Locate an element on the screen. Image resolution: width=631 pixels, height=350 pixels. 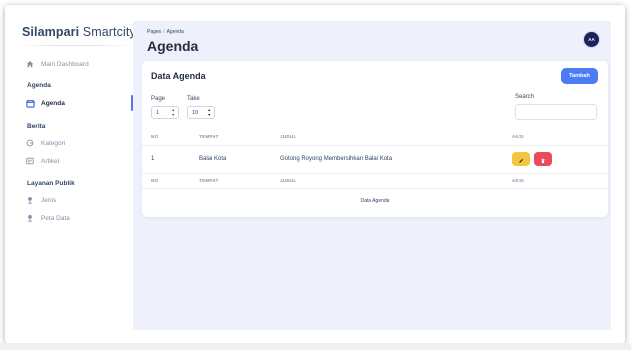
footer-header-judul: JUDUL is located at coordinates (288, 180).